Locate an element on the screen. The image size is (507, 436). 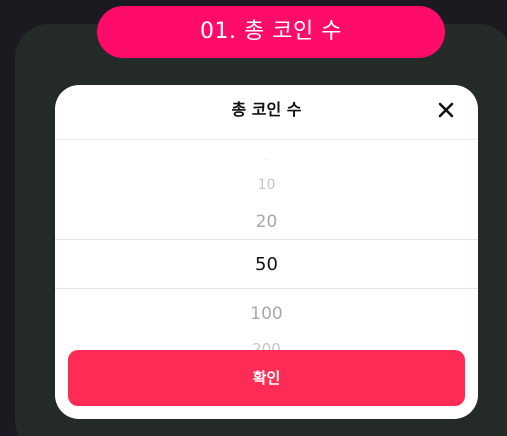
close-button is located at coordinates (446, 110).